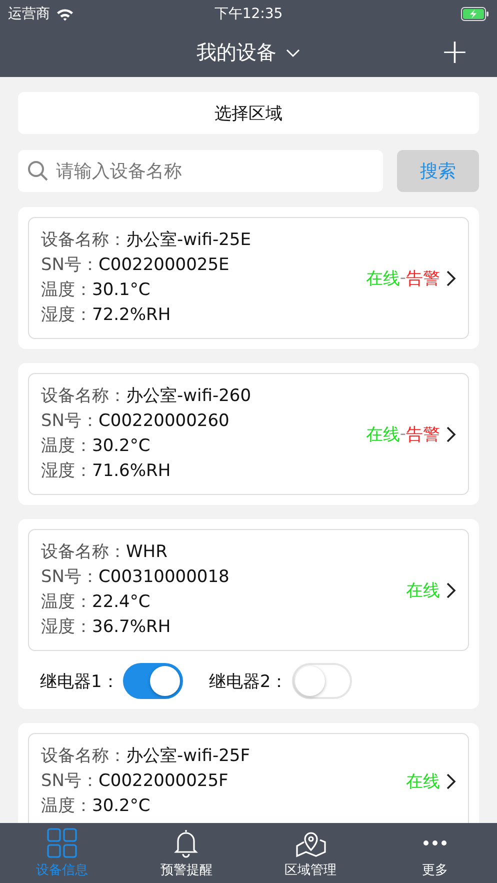  Describe the element at coordinates (248, 14) in the screenshot. I see `status-time: 下午12:35` at that location.